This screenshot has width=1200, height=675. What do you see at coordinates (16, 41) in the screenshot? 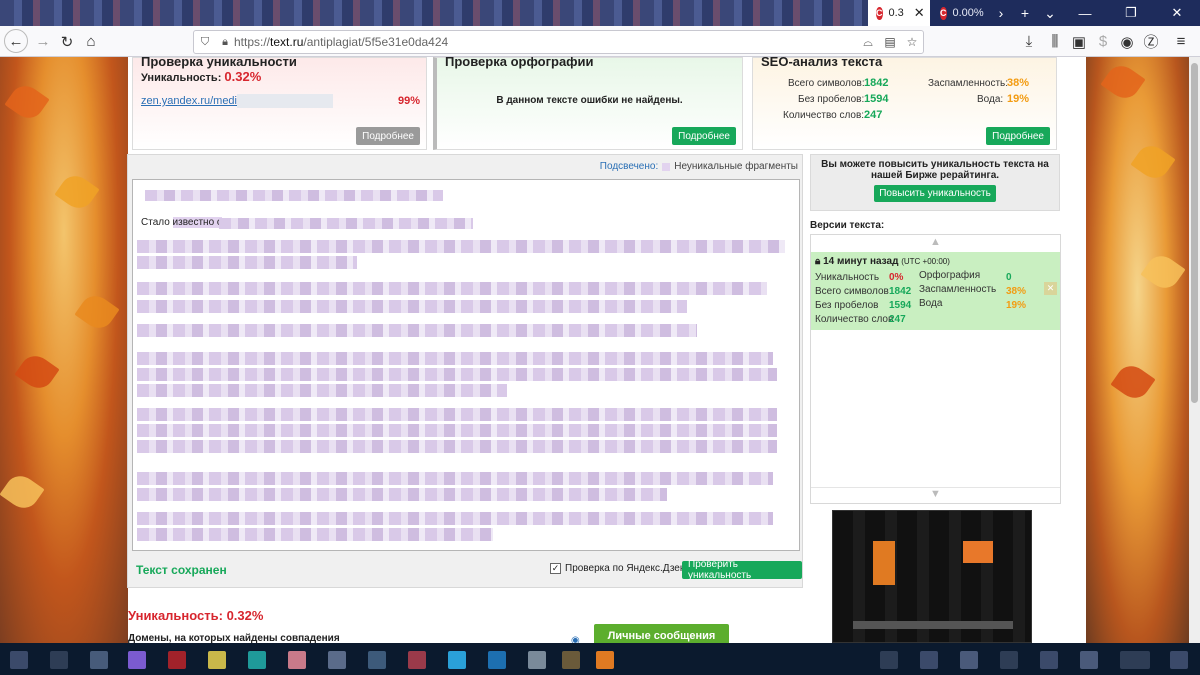
I see `back-button: ←` at bounding box center [16, 41].